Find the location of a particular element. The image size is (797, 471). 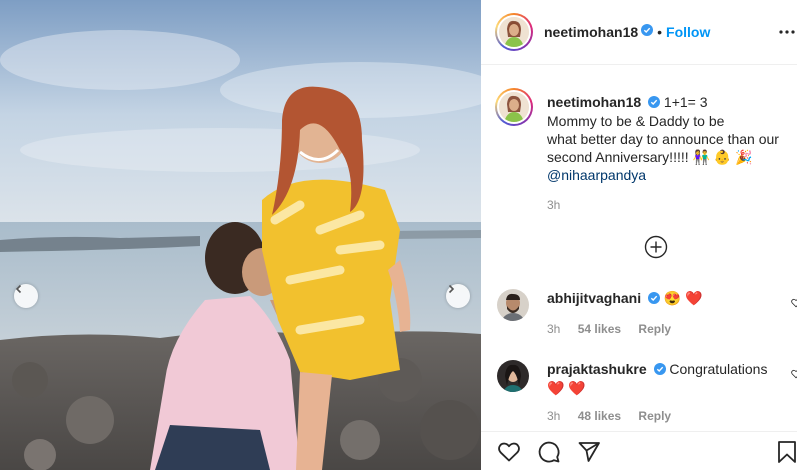

caption-username: neetimohan18 is located at coordinates (594, 102).